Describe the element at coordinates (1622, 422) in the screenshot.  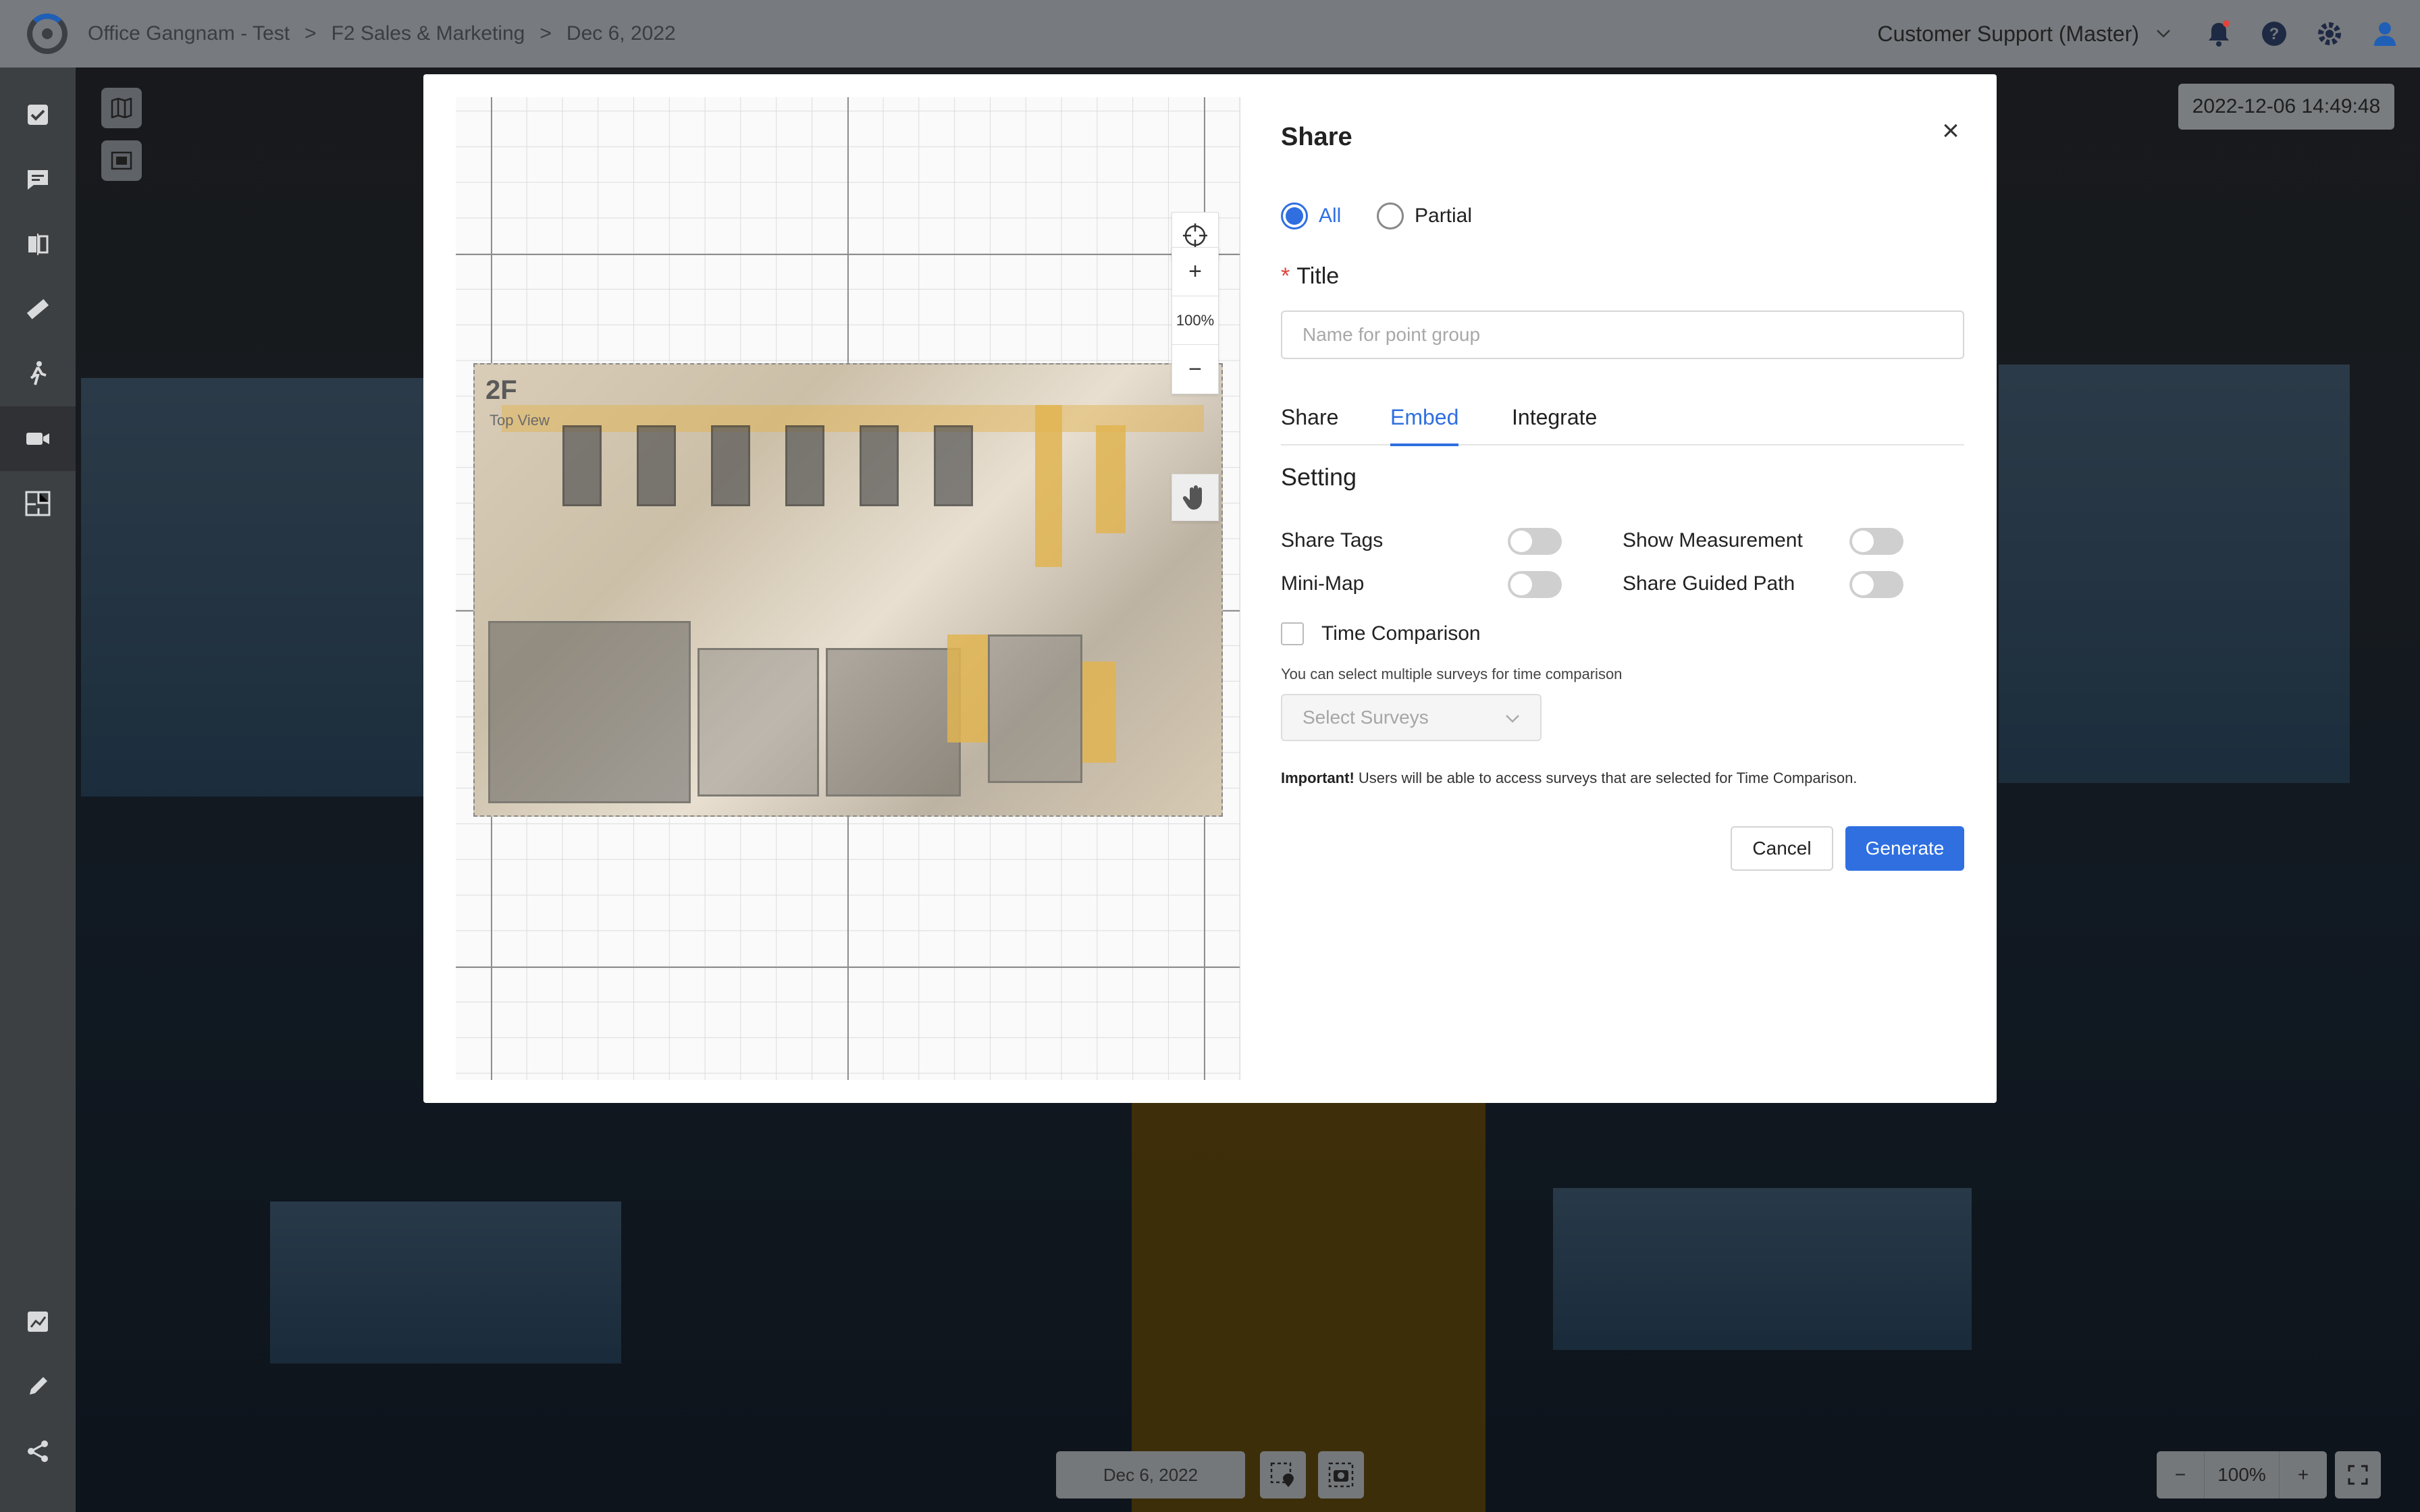
I see `share-tabs: Share Embed Integrate` at that location.